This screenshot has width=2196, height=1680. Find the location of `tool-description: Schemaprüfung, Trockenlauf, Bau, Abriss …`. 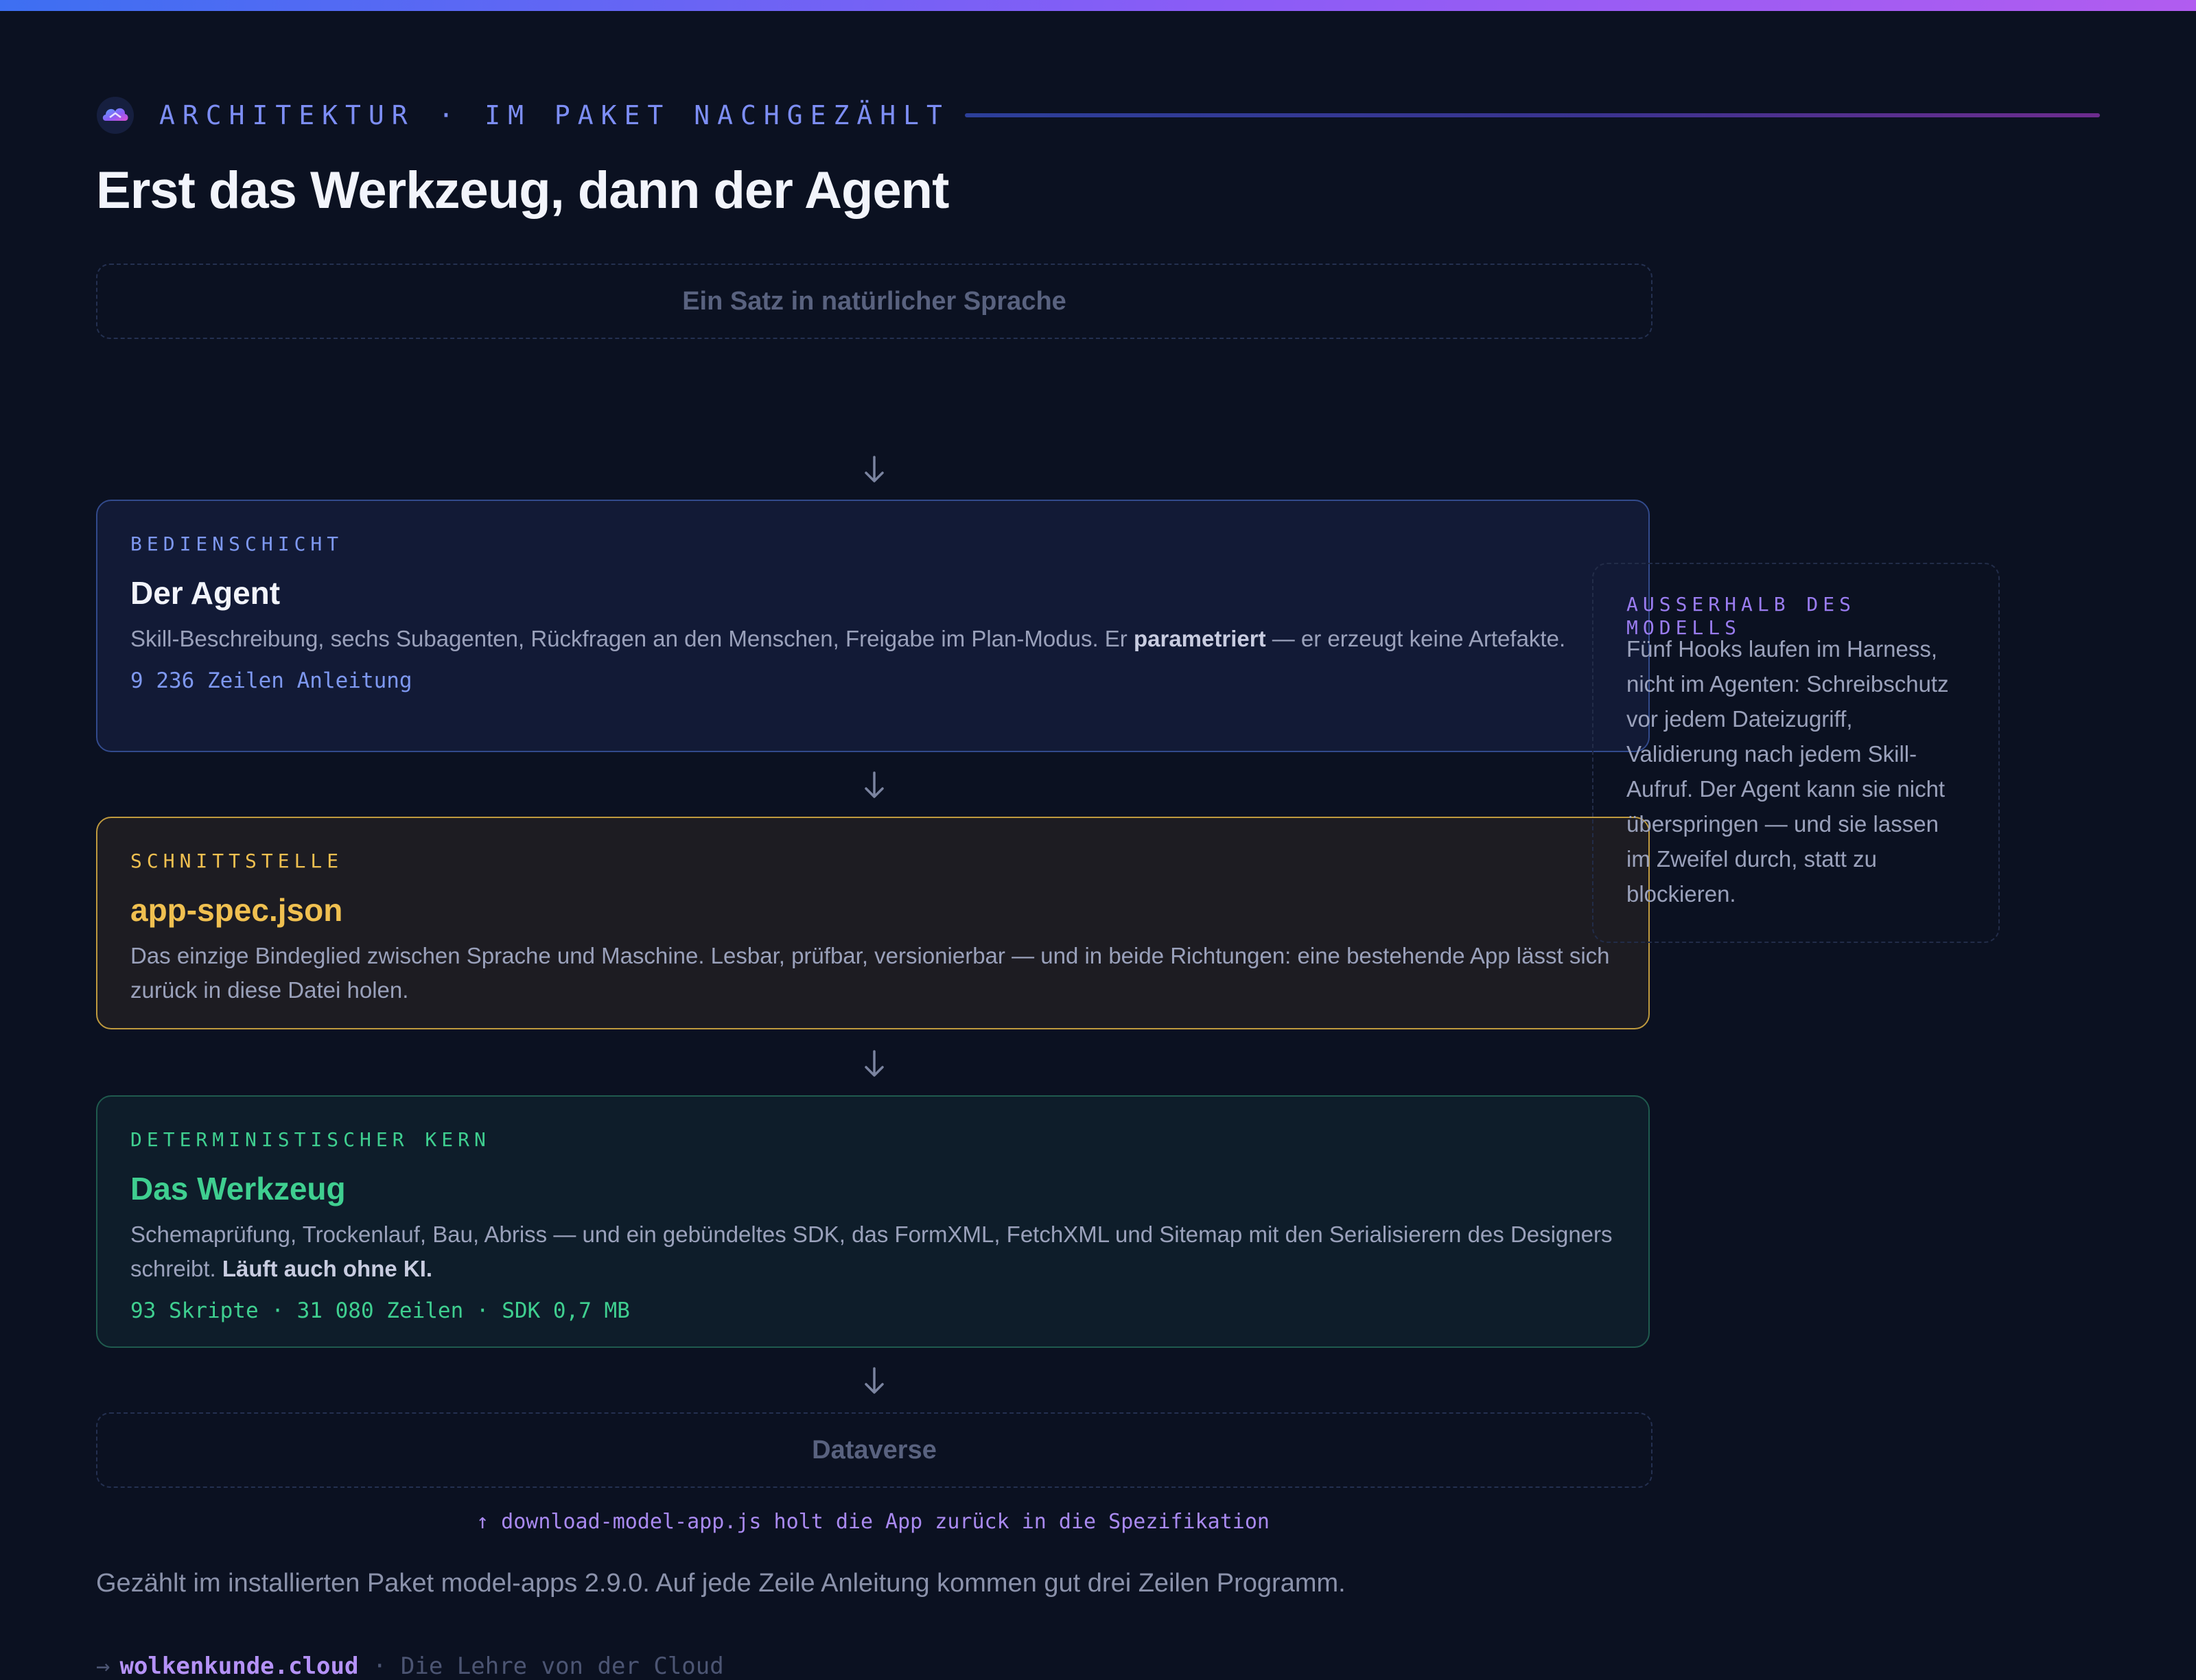

tool-description: Schemaprüfung, Trockenlauf, Bau, Abriss … is located at coordinates (872, 1251).